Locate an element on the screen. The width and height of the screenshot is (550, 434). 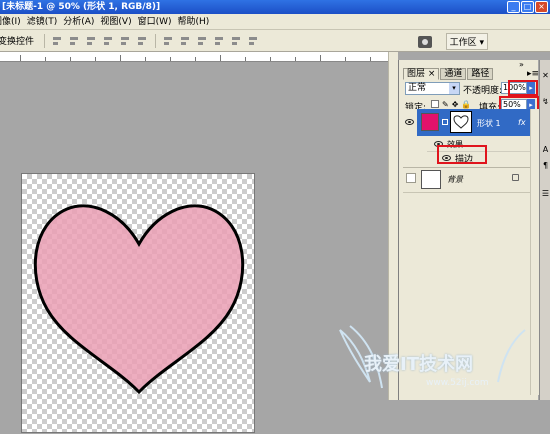
distribute-top-icon is located at coordinates (168, 41).